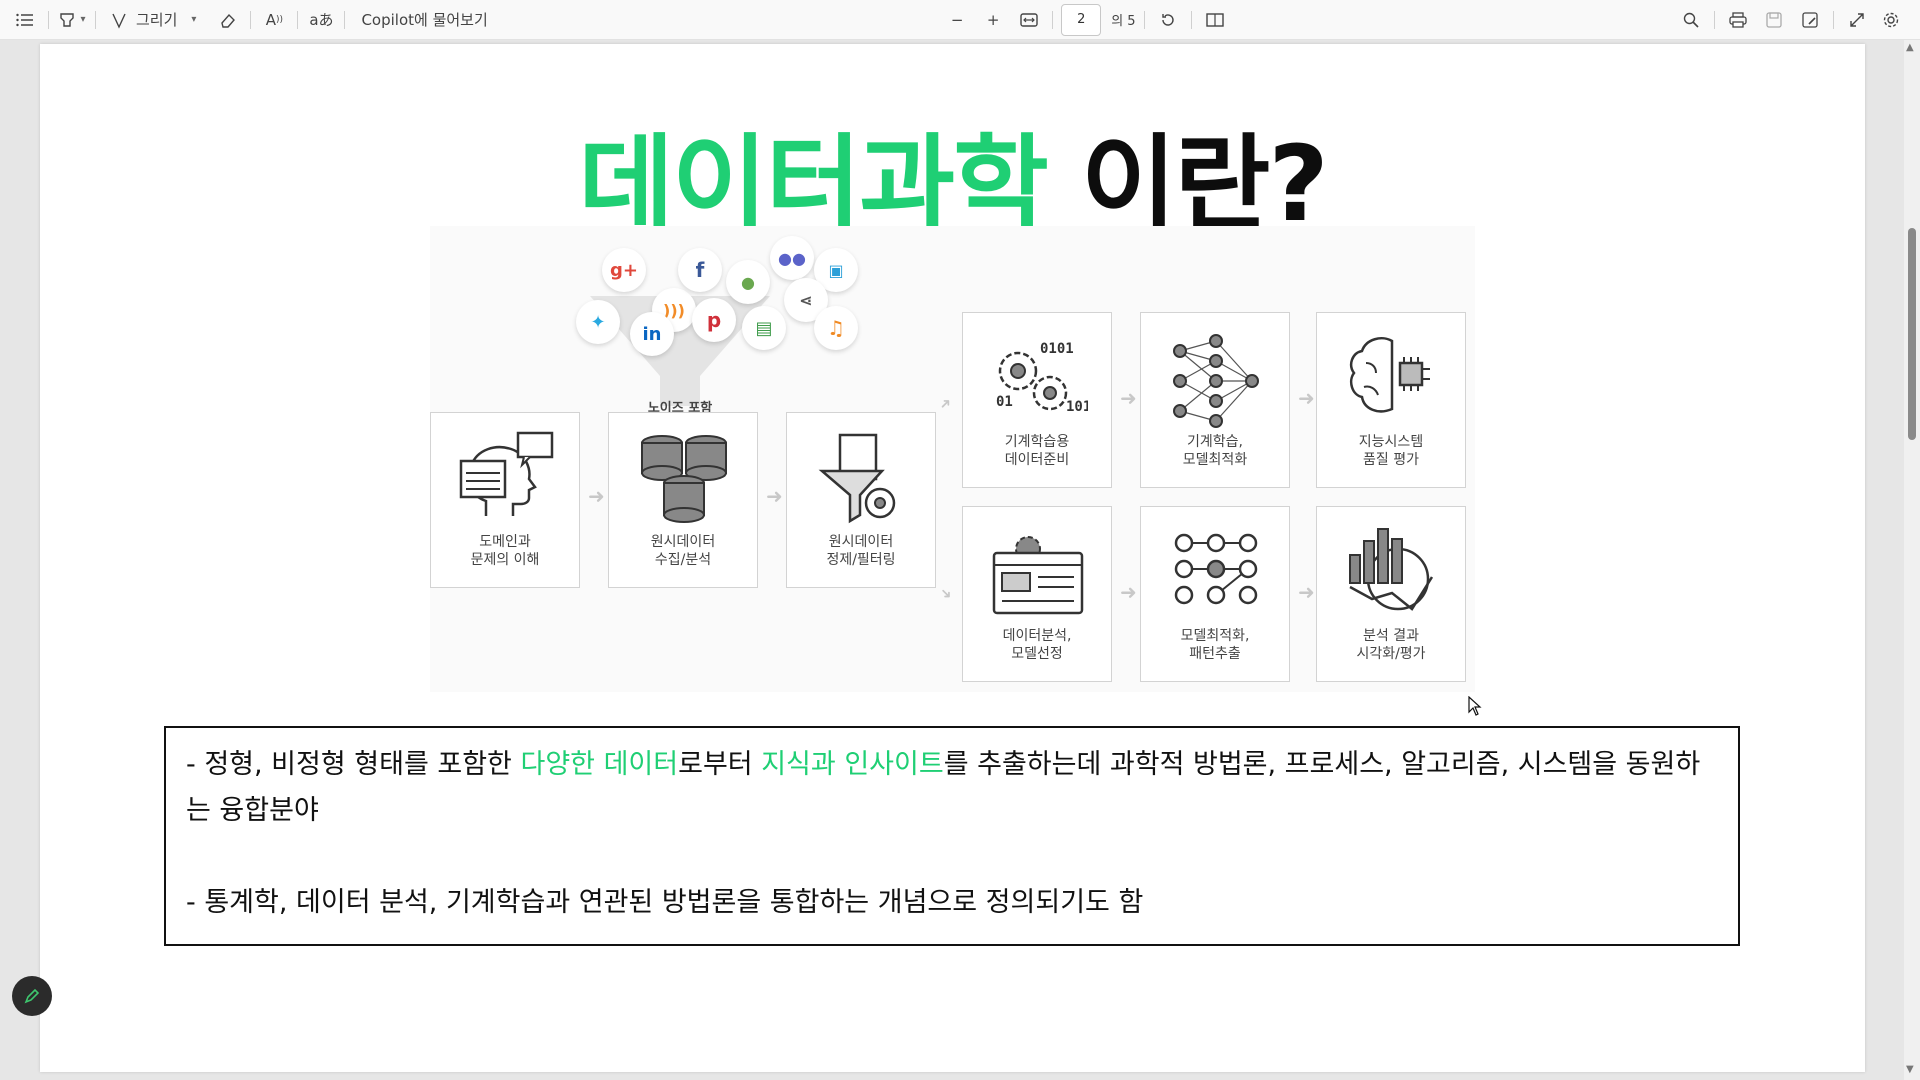 The width and height of the screenshot is (1920, 1080). What do you see at coordinates (598, 322) in the screenshot?
I see `twitter-icon: ✦` at bounding box center [598, 322].